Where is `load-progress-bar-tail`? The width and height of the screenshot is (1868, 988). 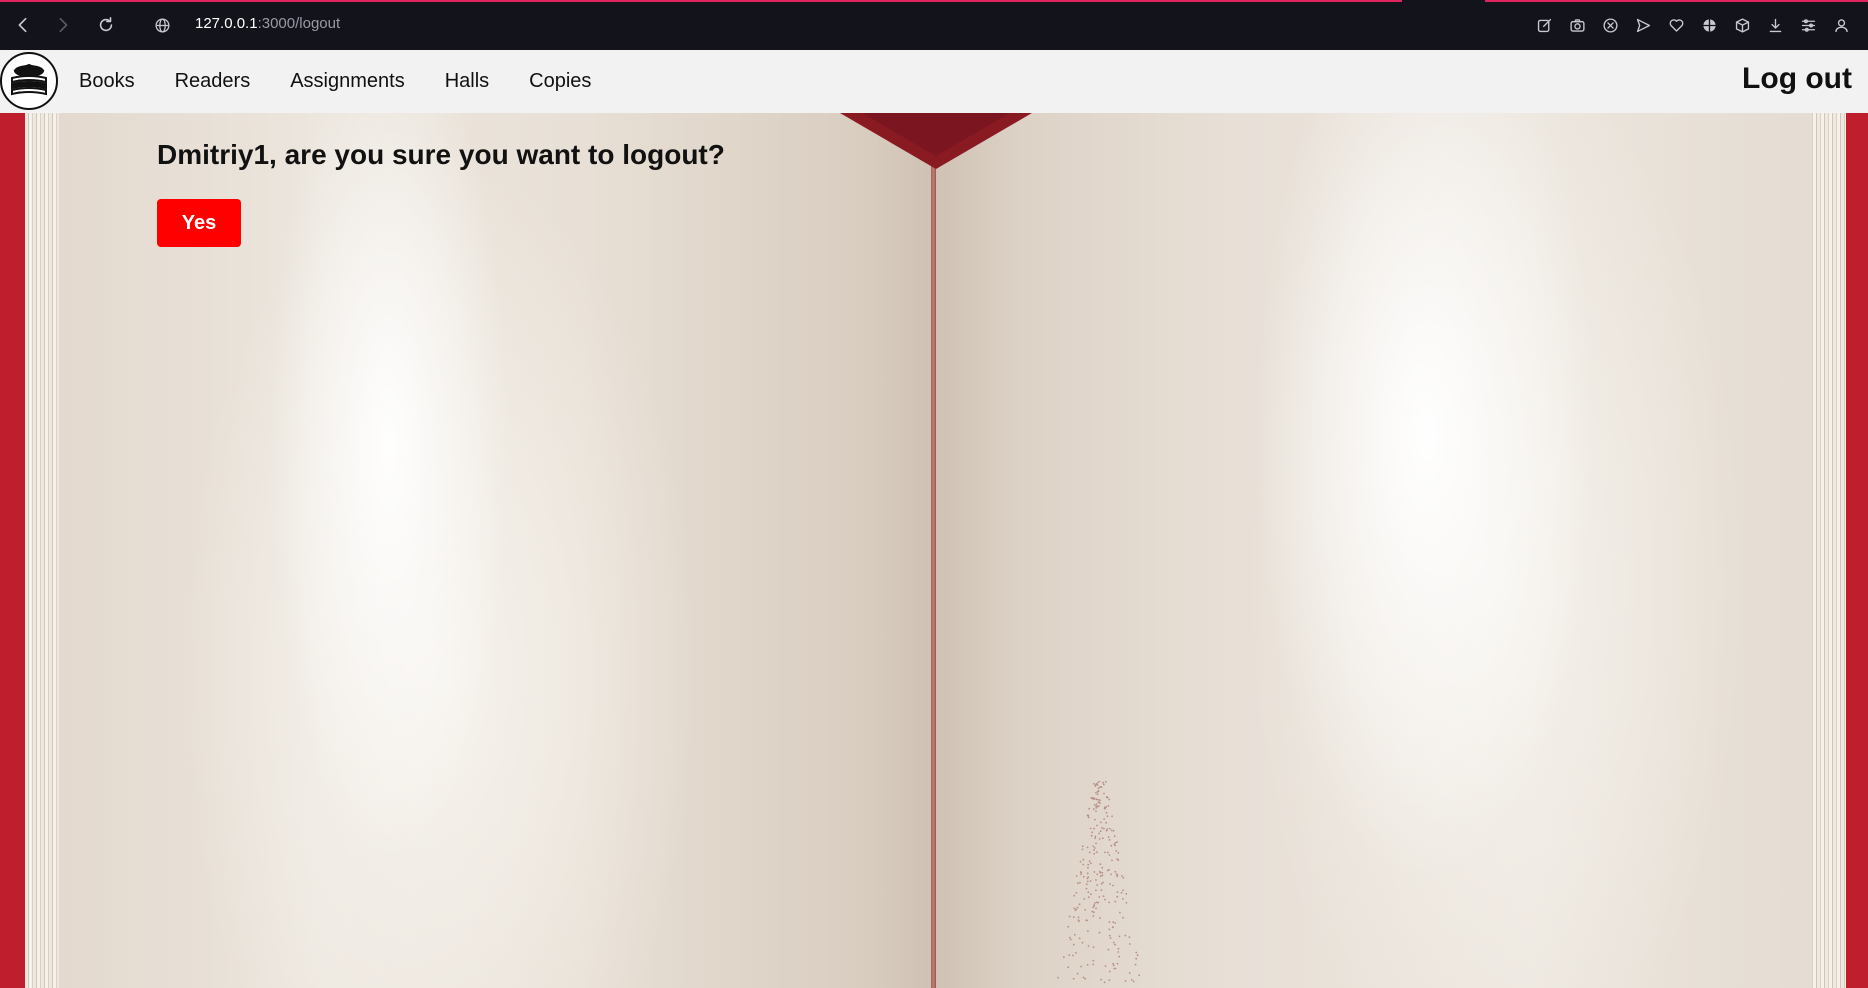 load-progress-bar-tail is located at coordinates (1676, 1).